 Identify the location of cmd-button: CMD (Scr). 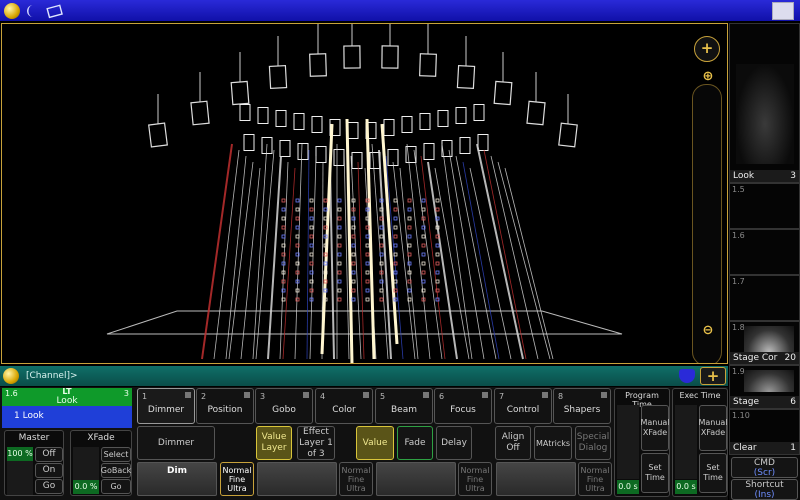
(764, 467).